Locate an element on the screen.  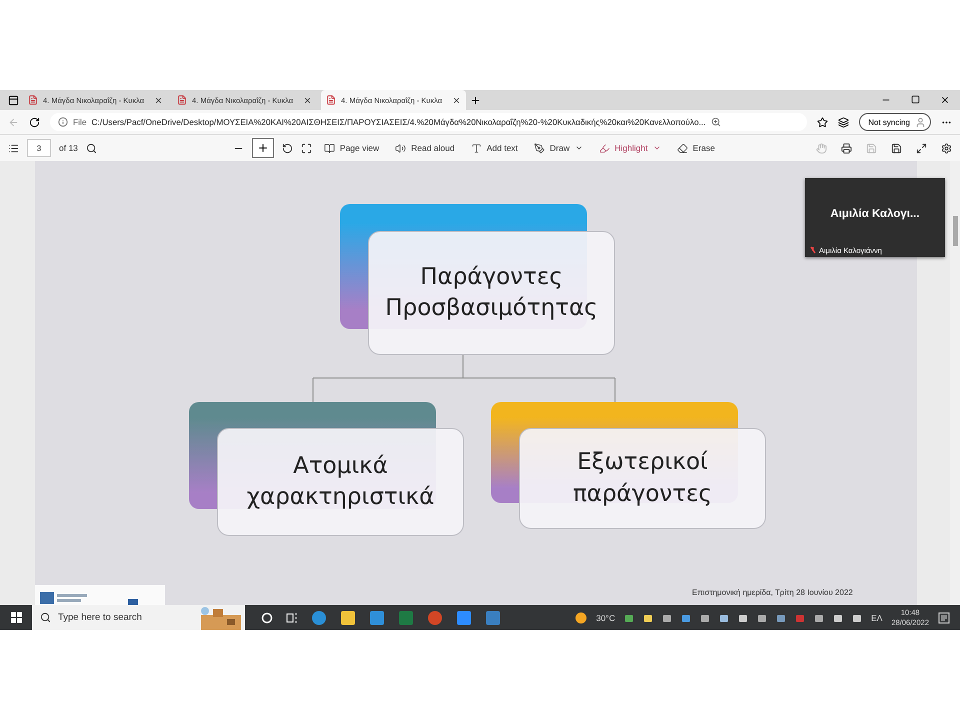
contents-icon is located at coordinates (13, 148).